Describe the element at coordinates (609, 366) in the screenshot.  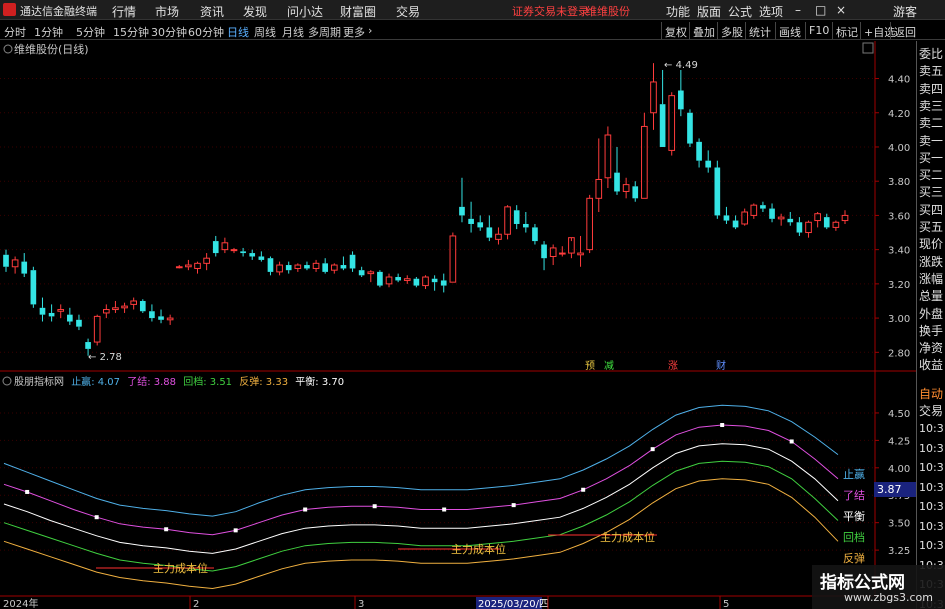
I see `event-mark-reduce: 减` at that location.